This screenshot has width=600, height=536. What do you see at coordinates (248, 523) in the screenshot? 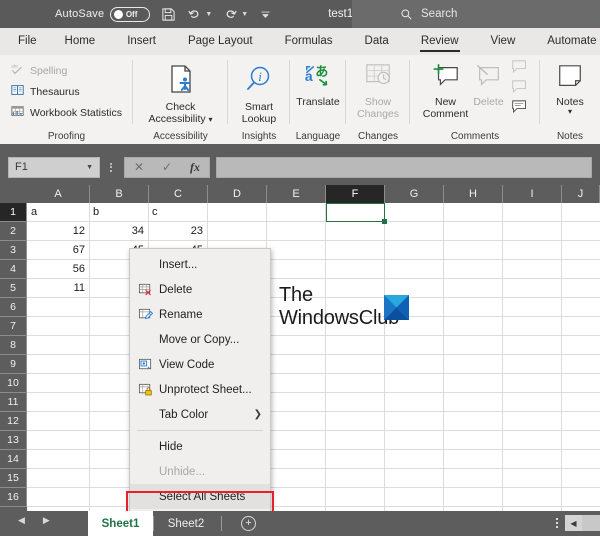
I see `add-sheet-plus-icon: +` at bounding box center [248, 523].